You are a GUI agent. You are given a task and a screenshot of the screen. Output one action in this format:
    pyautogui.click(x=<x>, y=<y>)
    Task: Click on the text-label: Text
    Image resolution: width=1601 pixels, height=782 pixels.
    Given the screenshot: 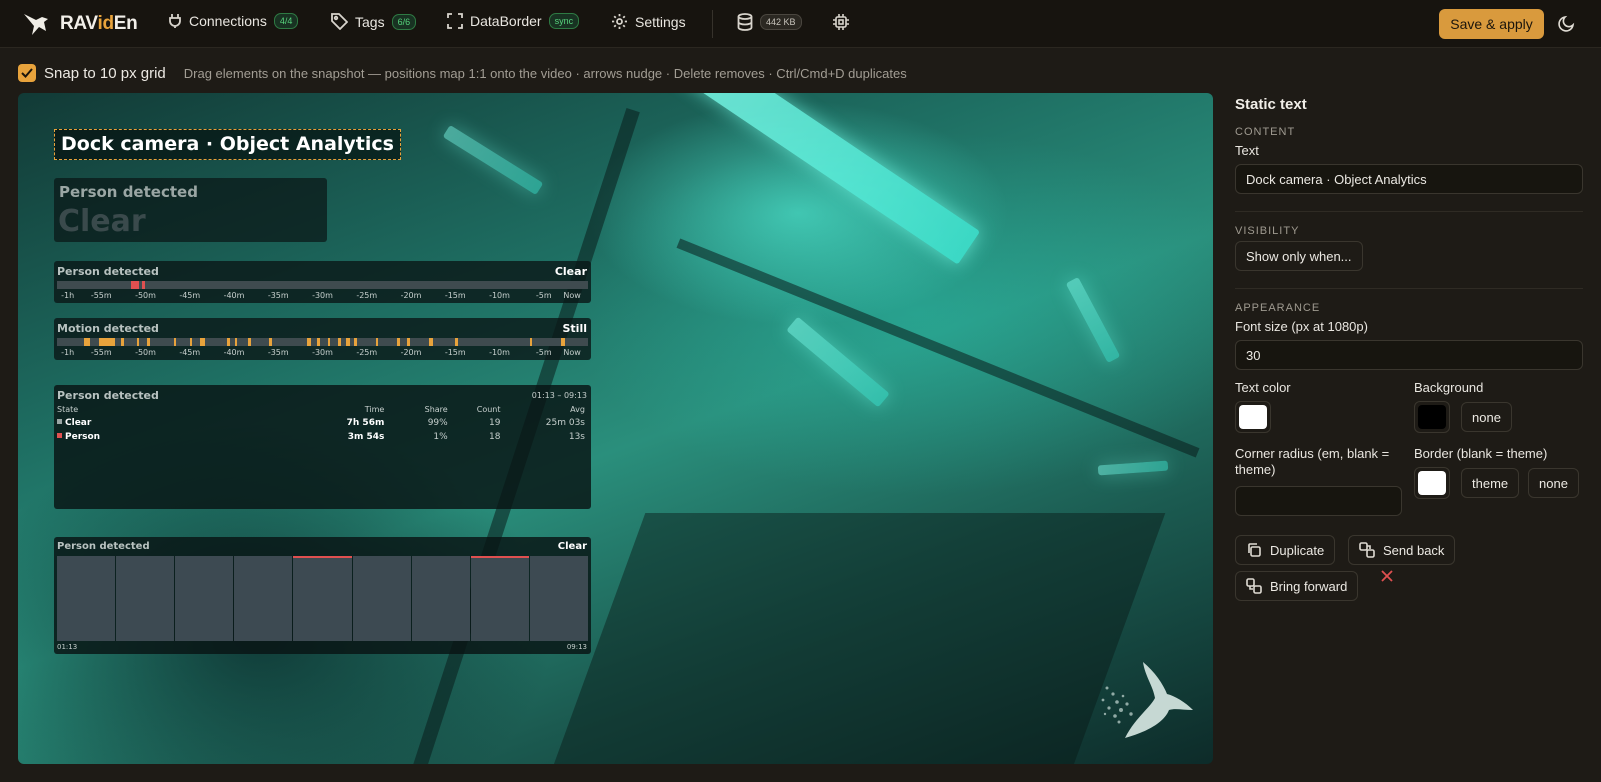 What is the action you would take?
    pyautogui.click(x=1247, y=150)
    